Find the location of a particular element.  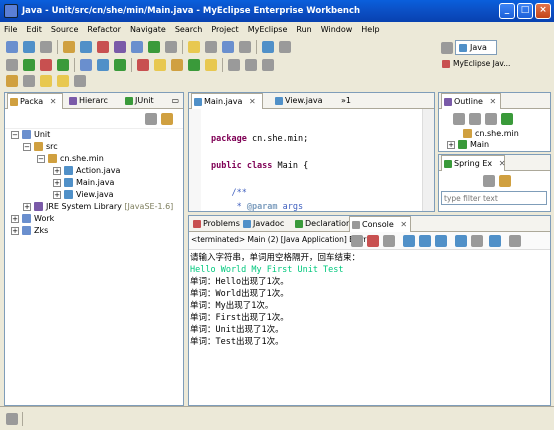

back-icon is located at coordinates (46, 81).